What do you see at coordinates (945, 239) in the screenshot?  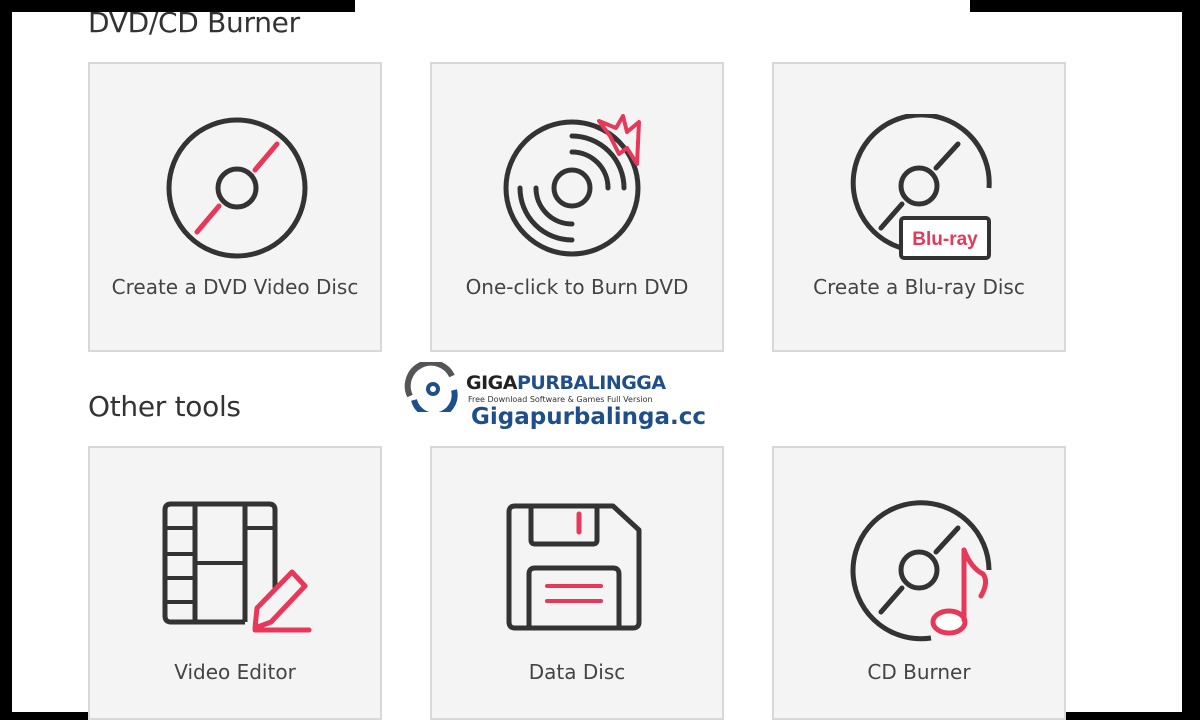 I see `bluray-badge: Blu-ray` at bounding box center [945, 239].